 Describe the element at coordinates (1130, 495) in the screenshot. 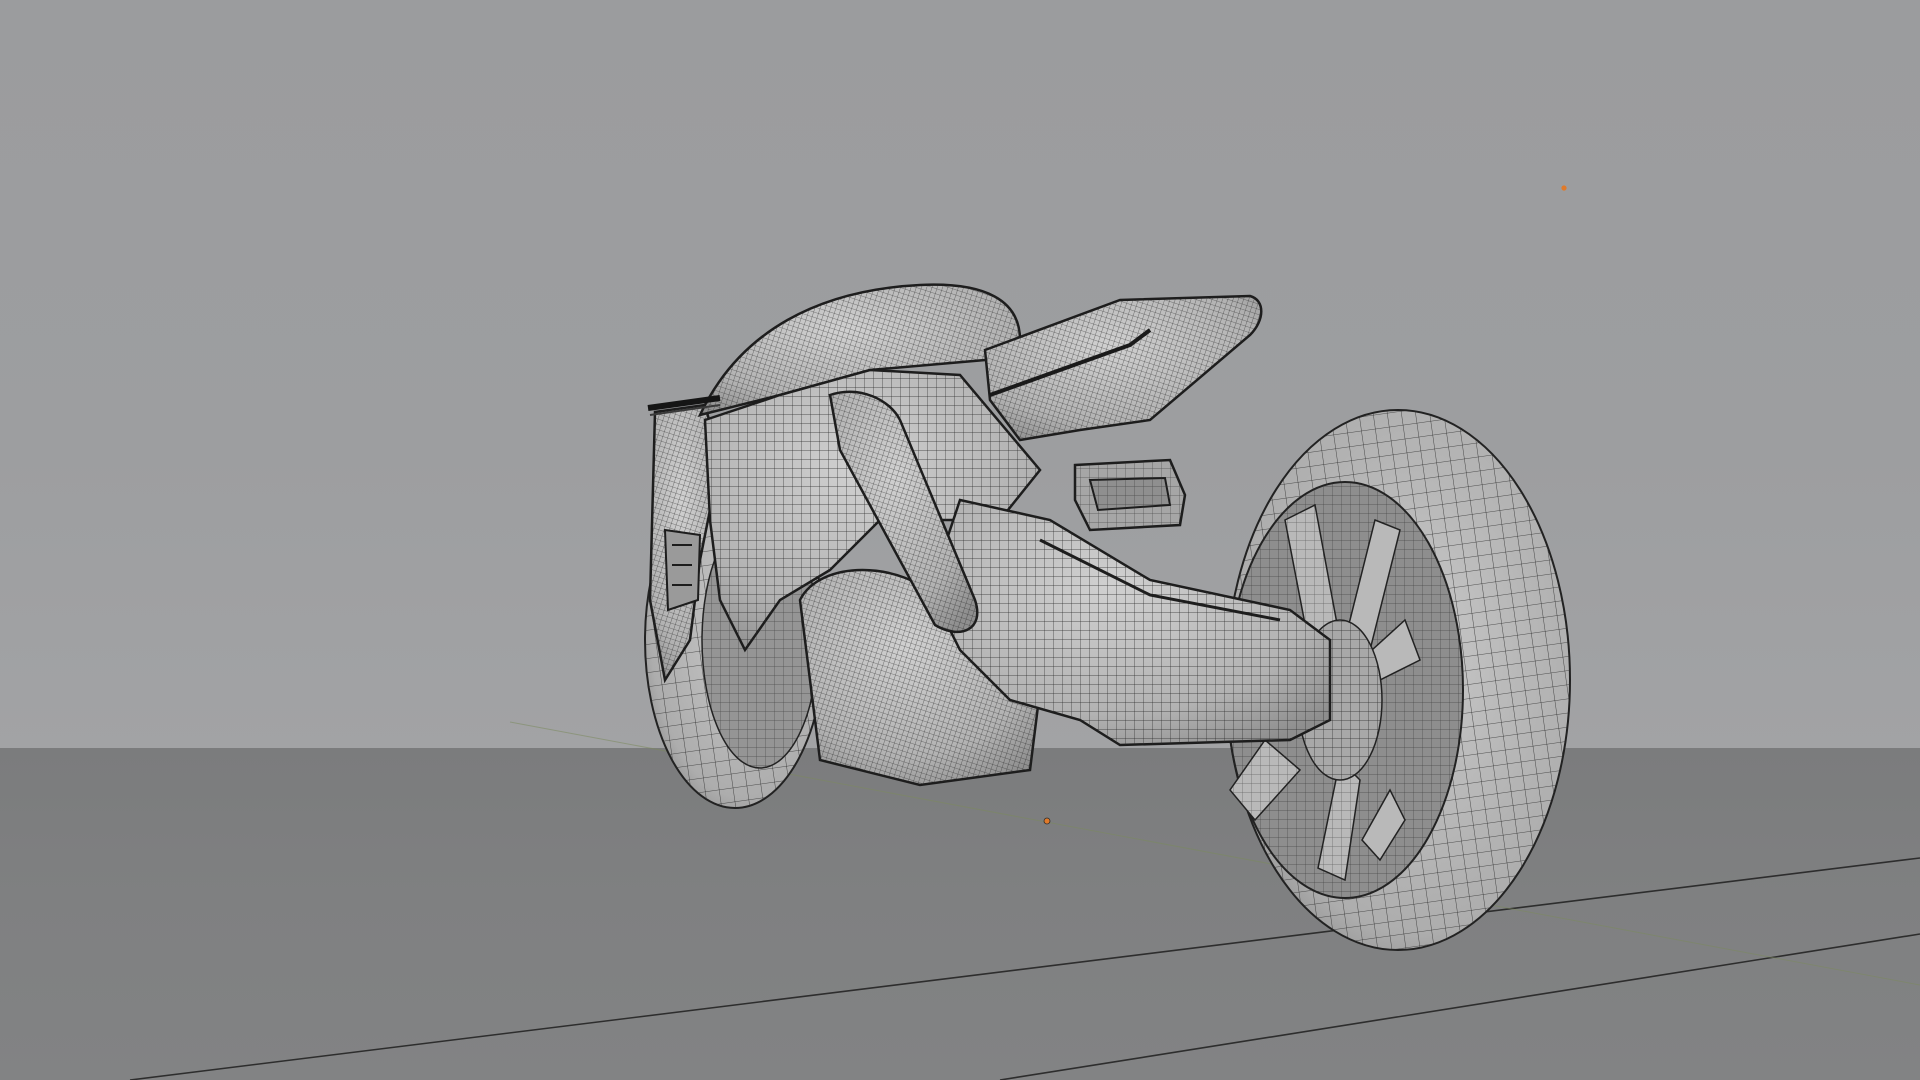

I see `rear-frame` at that location.